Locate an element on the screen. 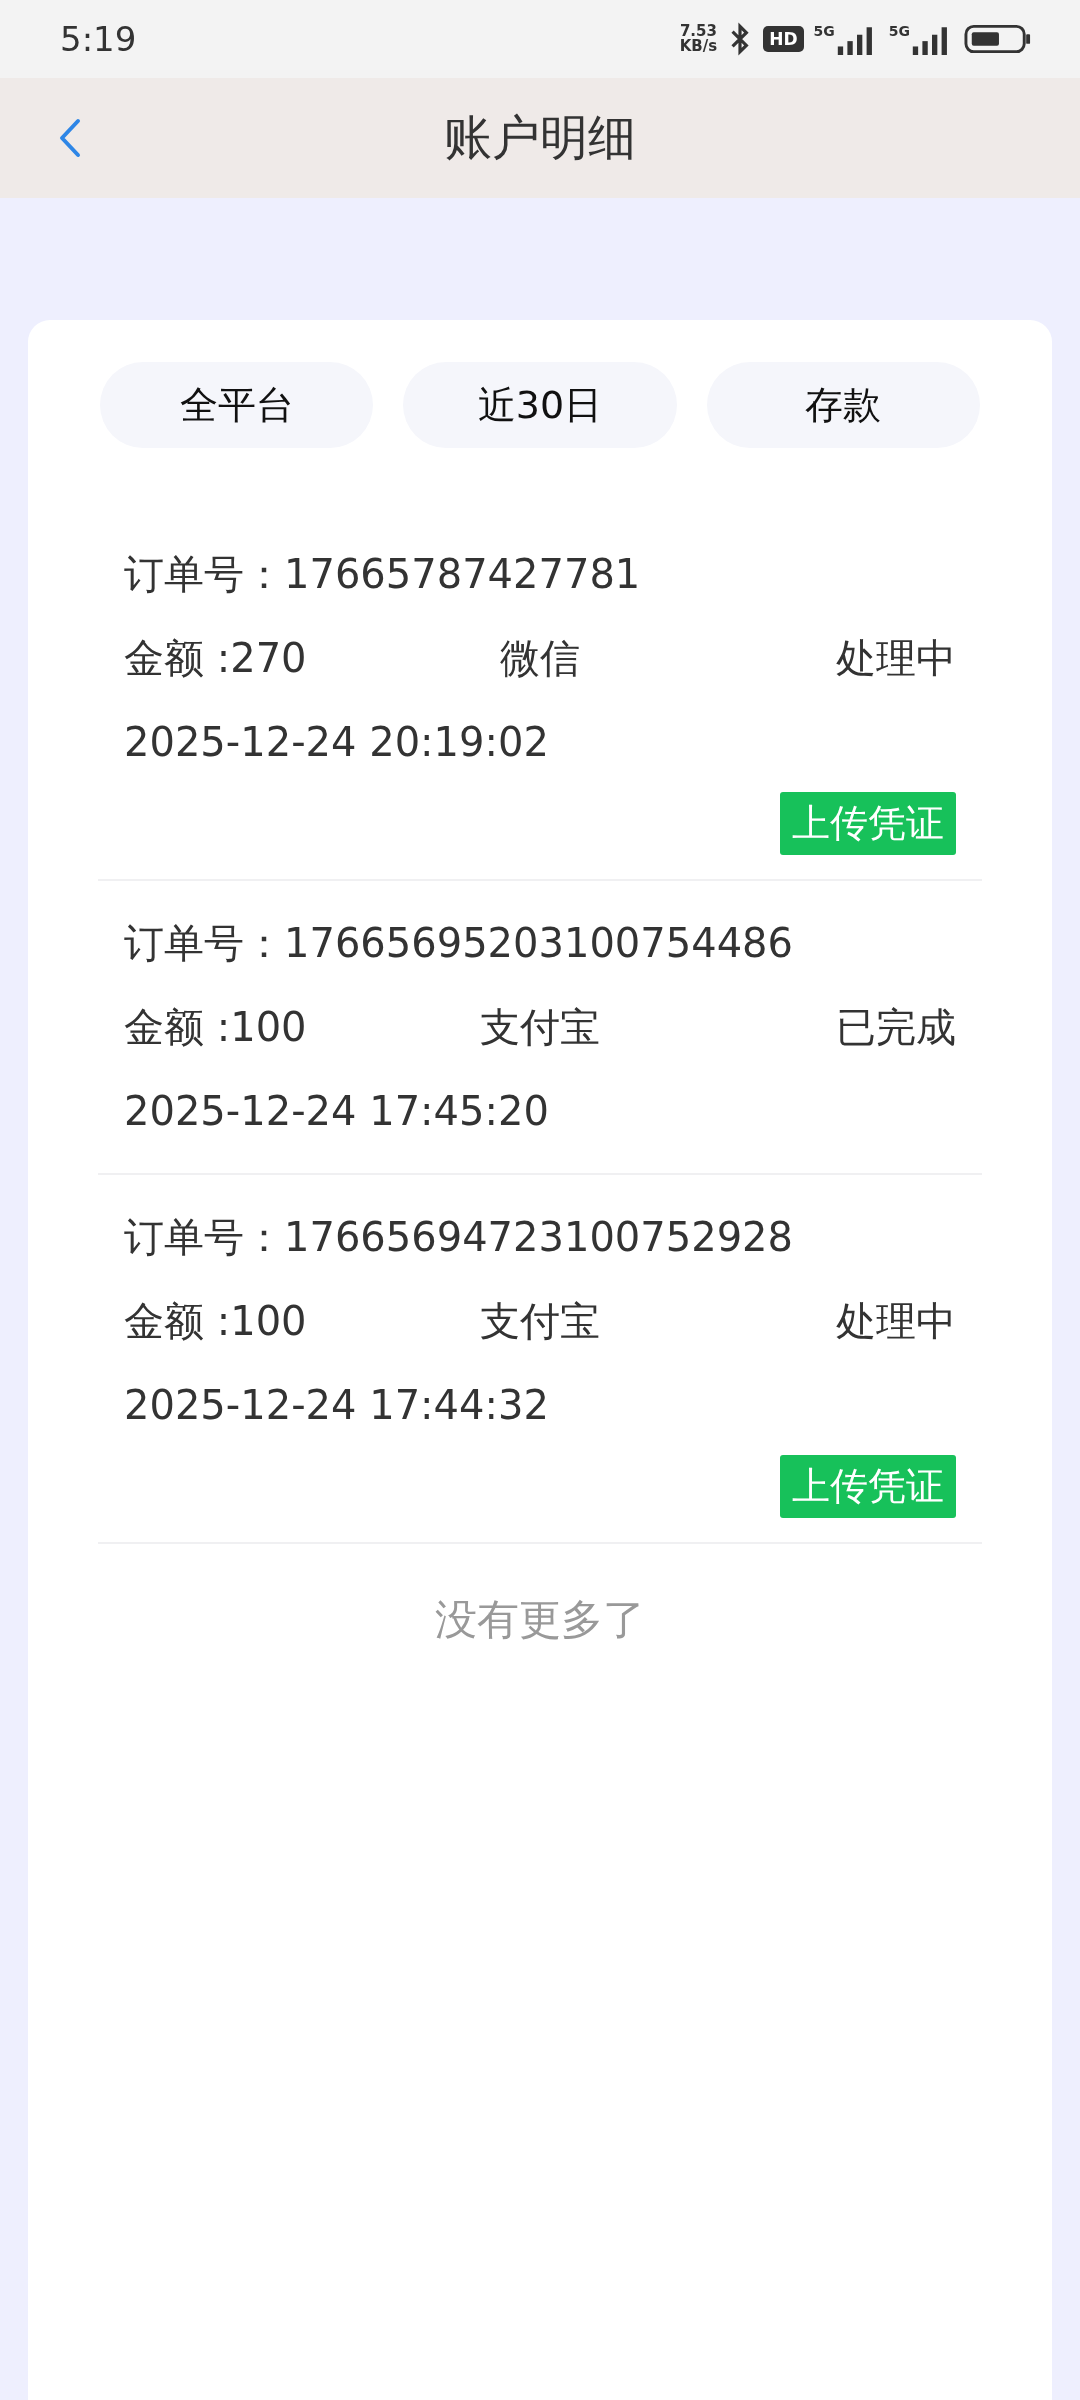 The width and height of the screenshot is (1080, 2400). order-amount: 金额 :270 is located at coordinates (216, 658).